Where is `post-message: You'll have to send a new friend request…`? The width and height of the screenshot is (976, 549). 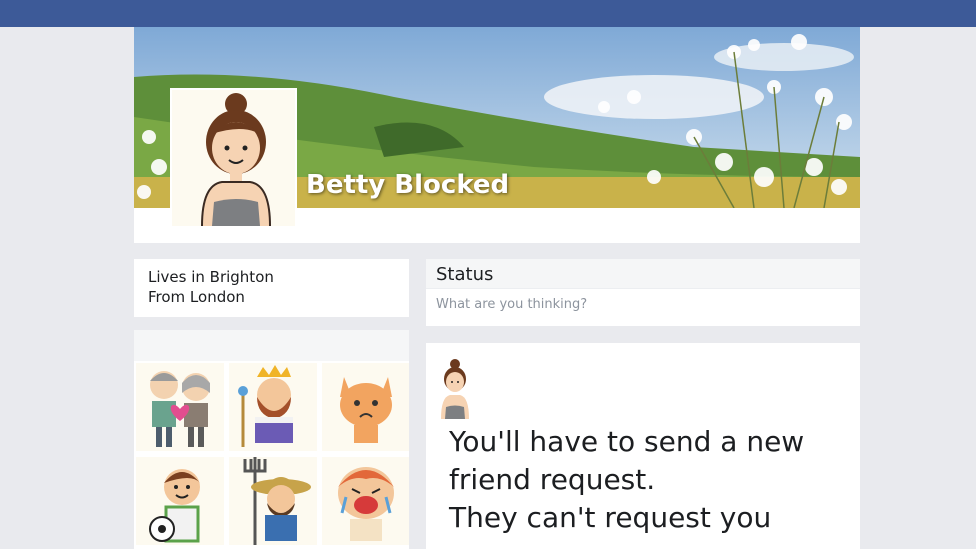 post-message: You'll have to send a new friend request… is located at coordinates (649, 480).